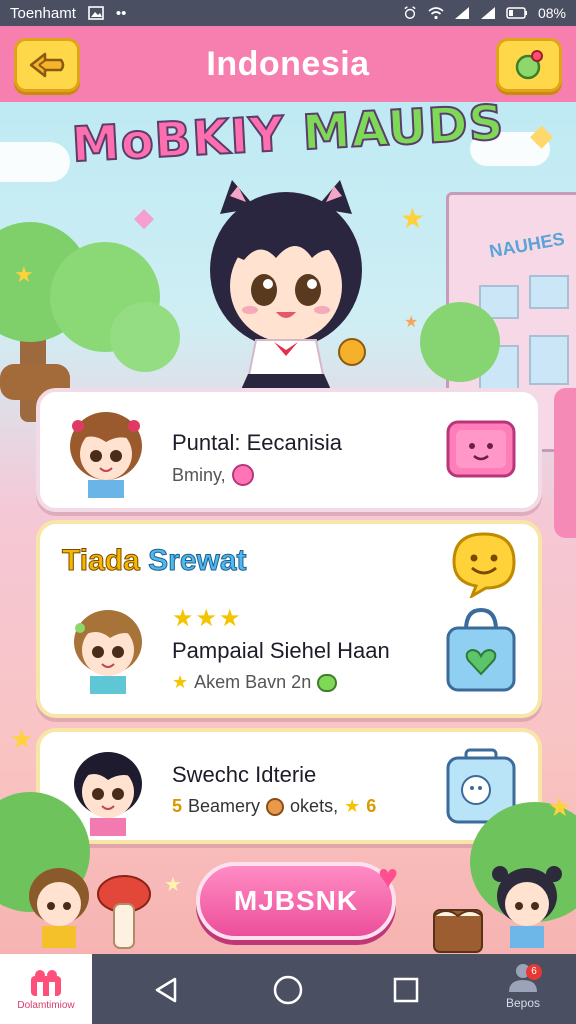 Image resolution: width=576 pixels, height=1024 pixels. I want to click on quest-subtitle-text: Bminy,, so click(199, 474).